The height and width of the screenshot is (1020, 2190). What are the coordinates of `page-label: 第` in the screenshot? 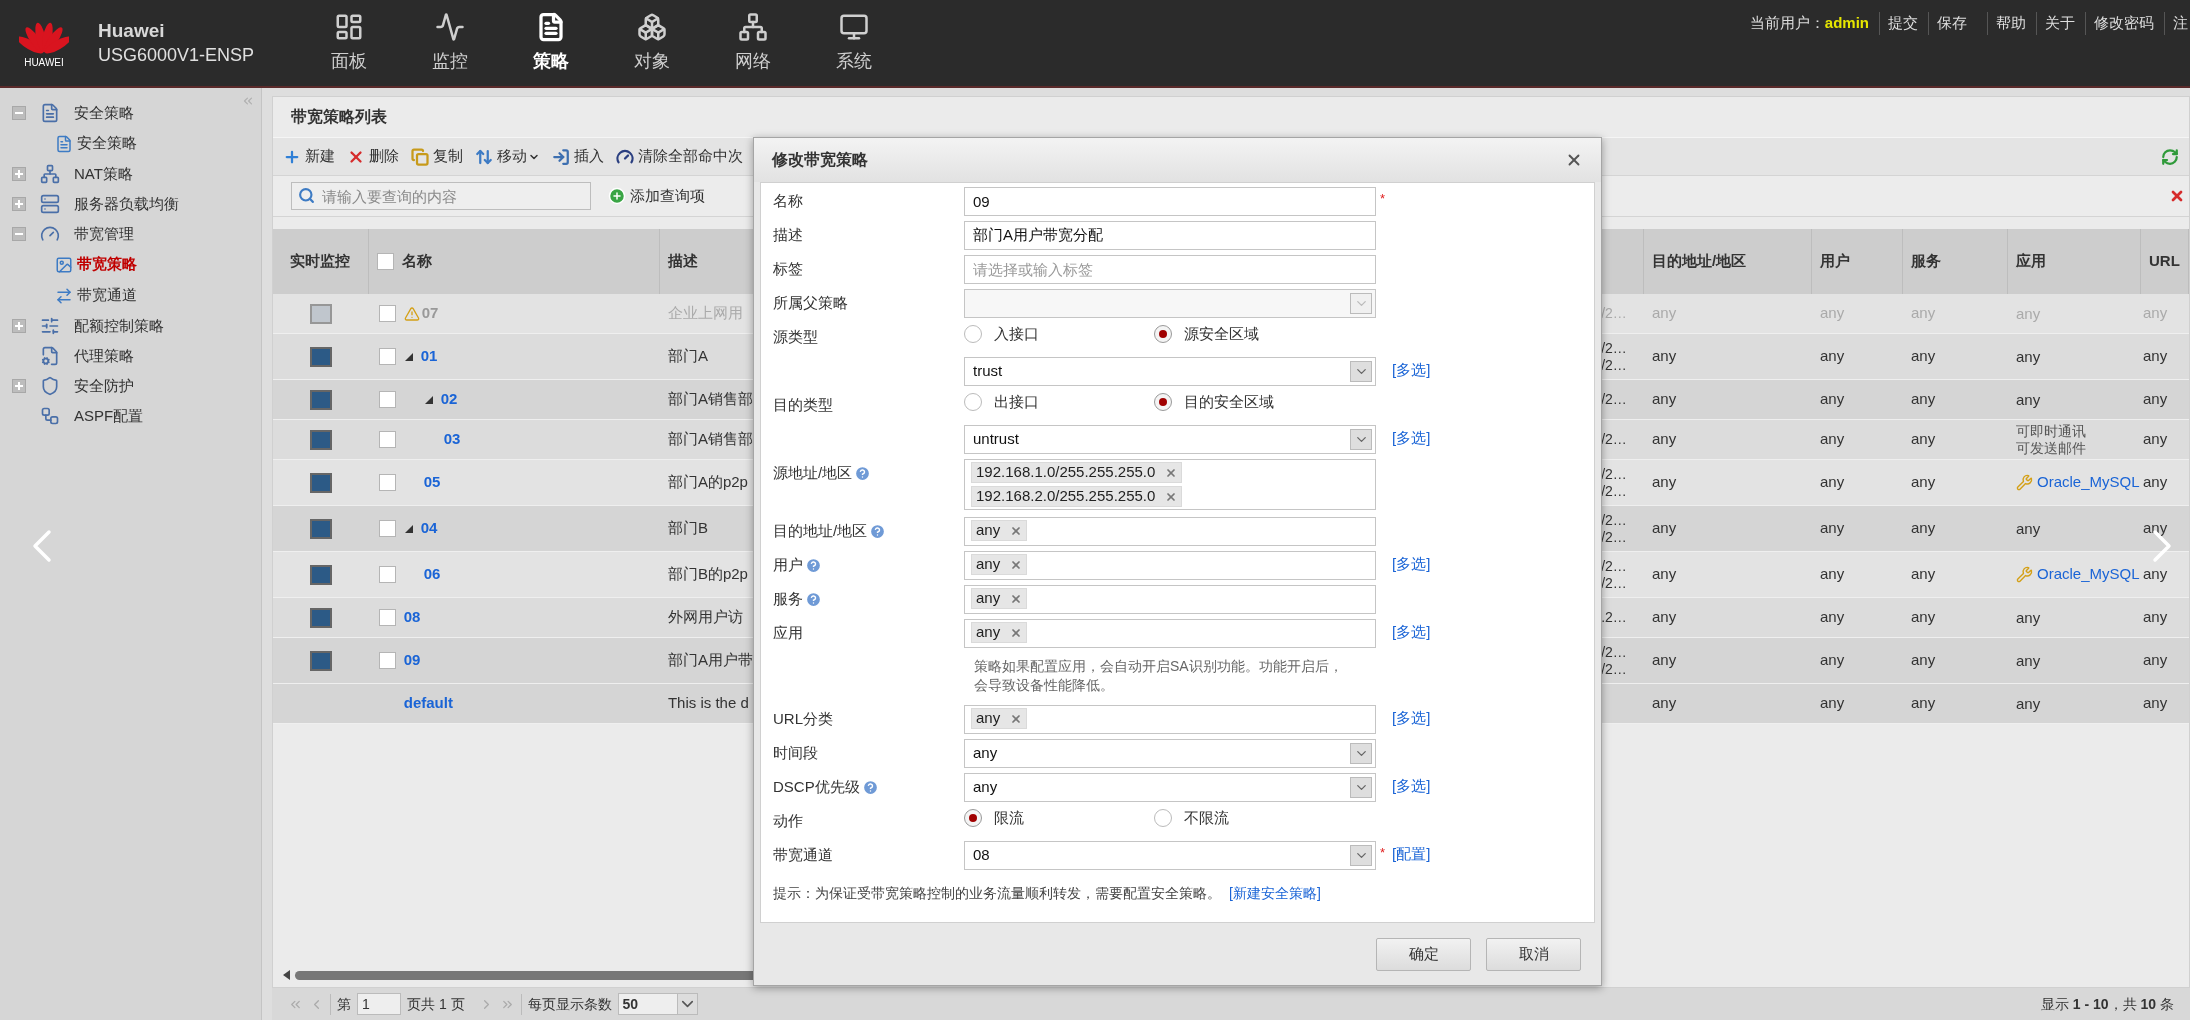 It's located at (340, 1004).